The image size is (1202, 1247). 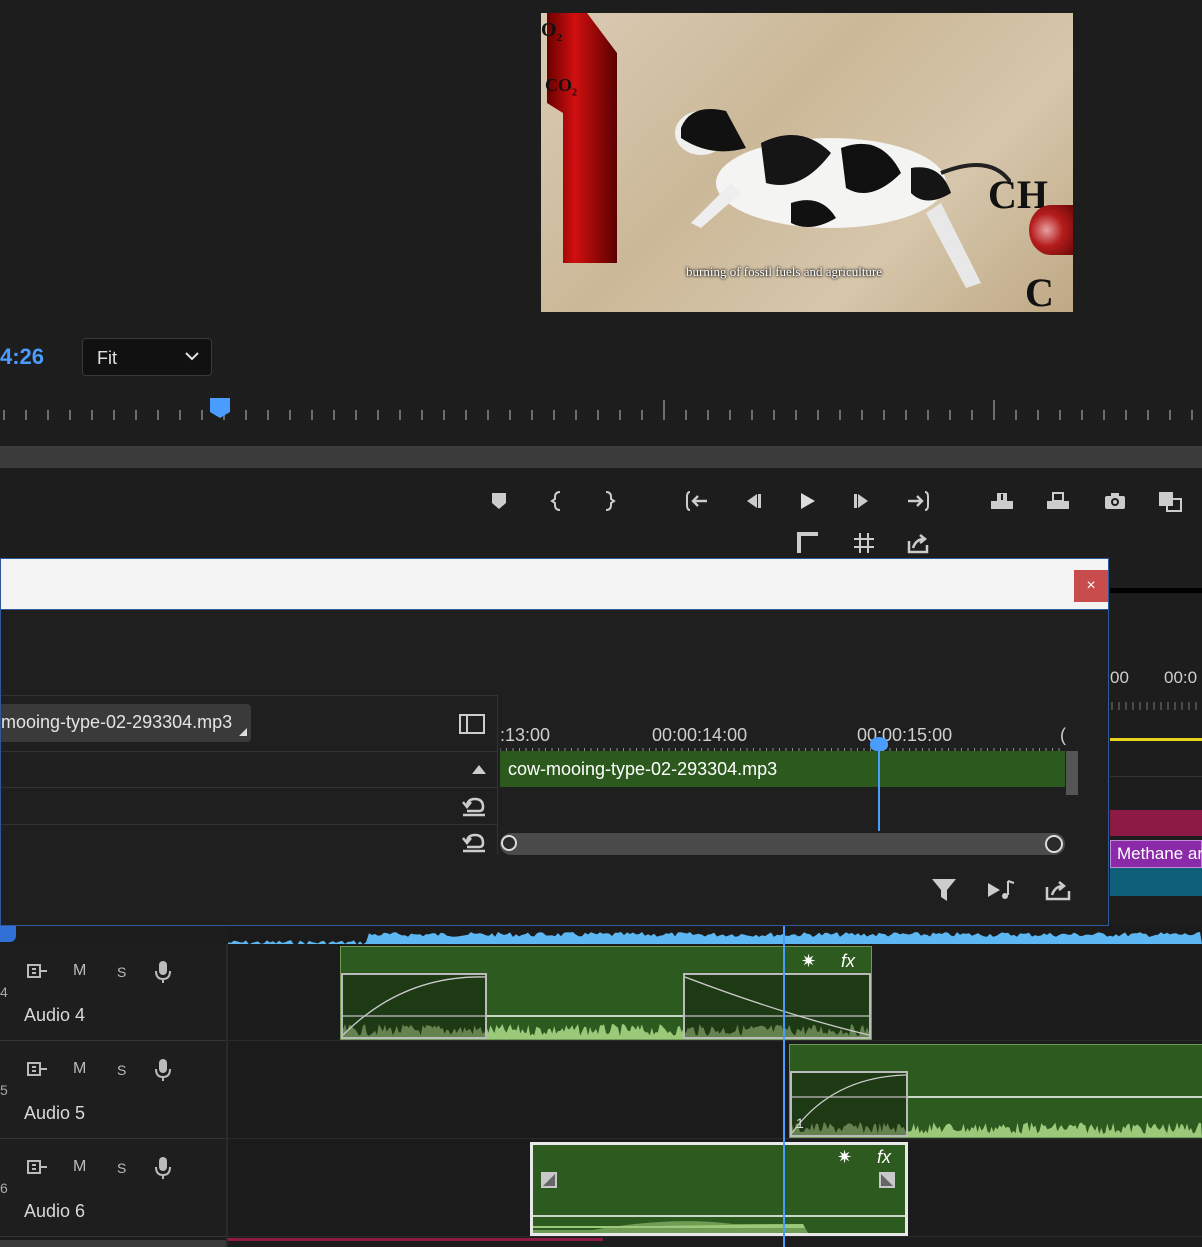 I want to click on play-icon, so click(x=807, y=501).